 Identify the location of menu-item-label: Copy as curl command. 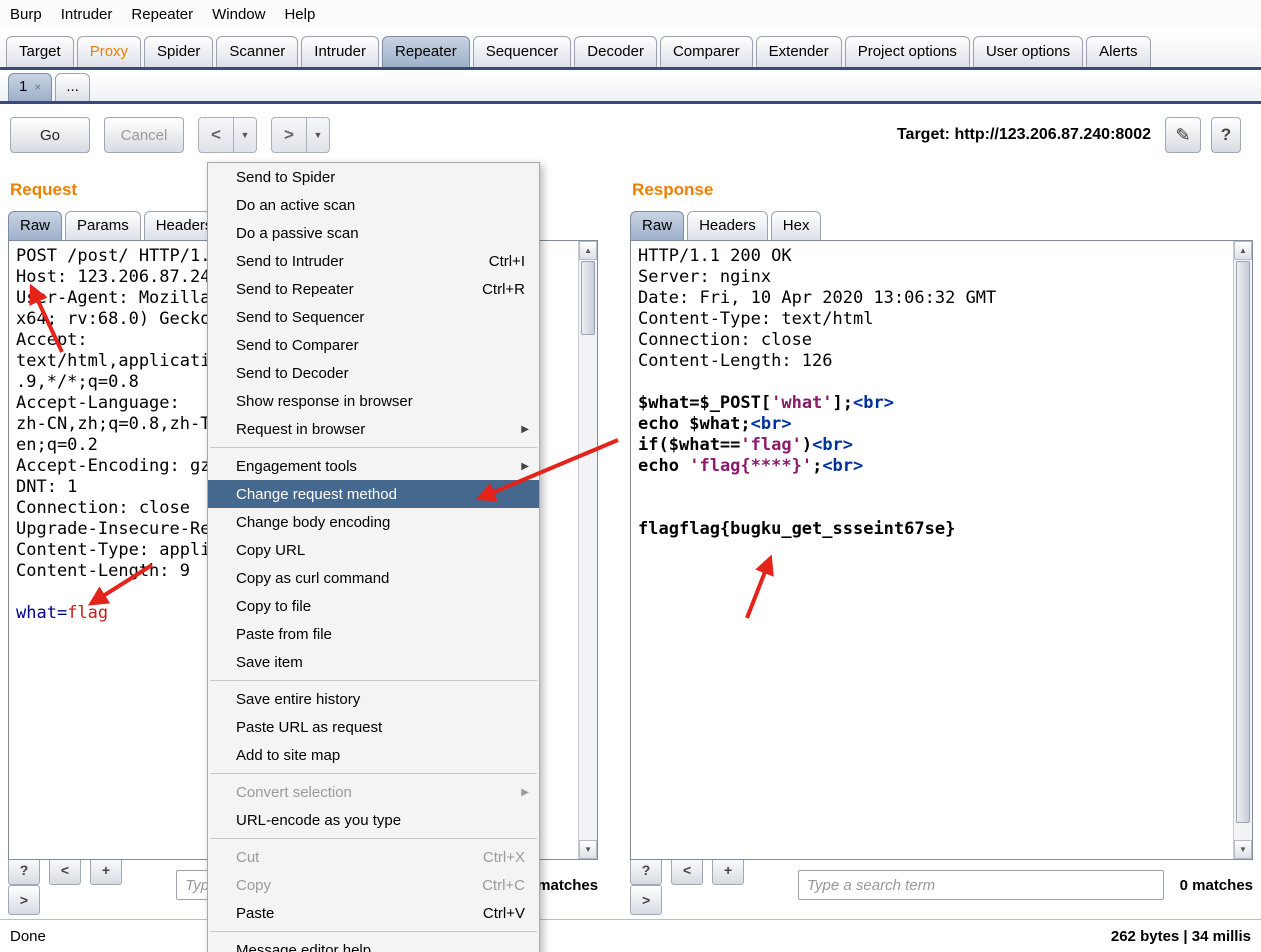
(313, 578).